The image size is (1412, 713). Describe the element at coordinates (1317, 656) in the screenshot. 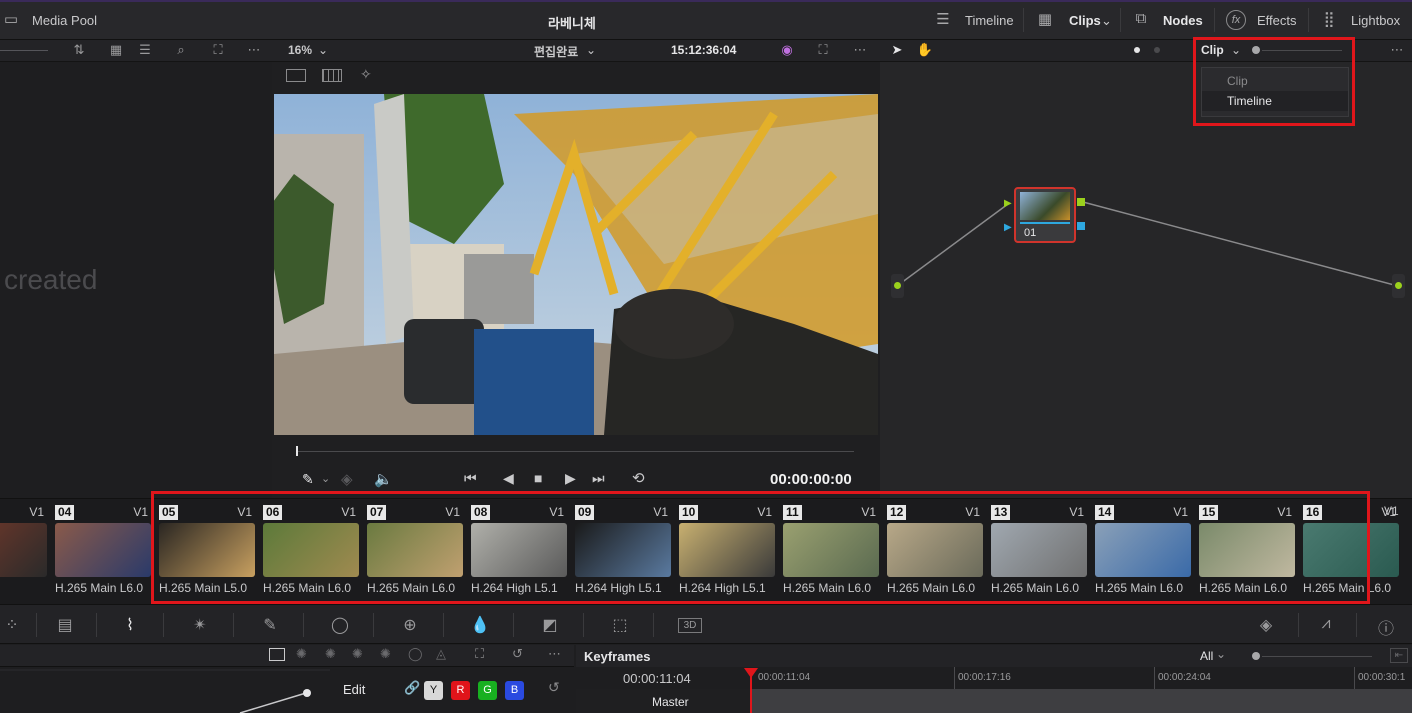

I see `keyframe-zoom-slider` at that location.